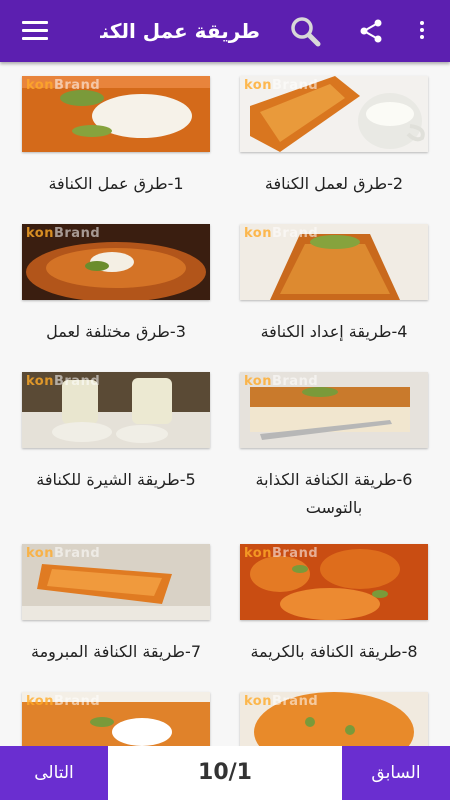 The height and width of the screenshot is (800, 450). What do you see at coordinates (371, 31) in the screenshot?
I see `share-icon` at bounding box center [371, 31].